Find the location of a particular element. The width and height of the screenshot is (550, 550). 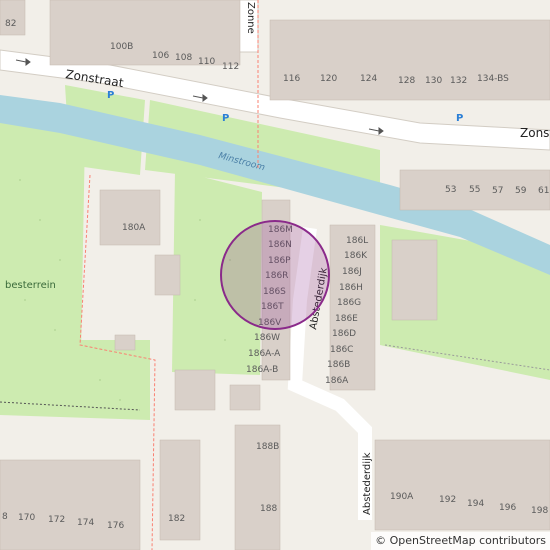

house-number: 57 is located at coordinates (497, 191).